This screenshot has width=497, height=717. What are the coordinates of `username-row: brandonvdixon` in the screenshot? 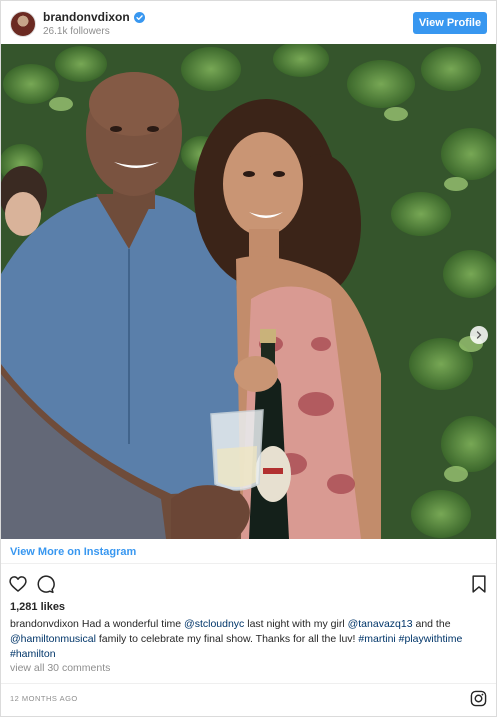 It's located at (94, 17).